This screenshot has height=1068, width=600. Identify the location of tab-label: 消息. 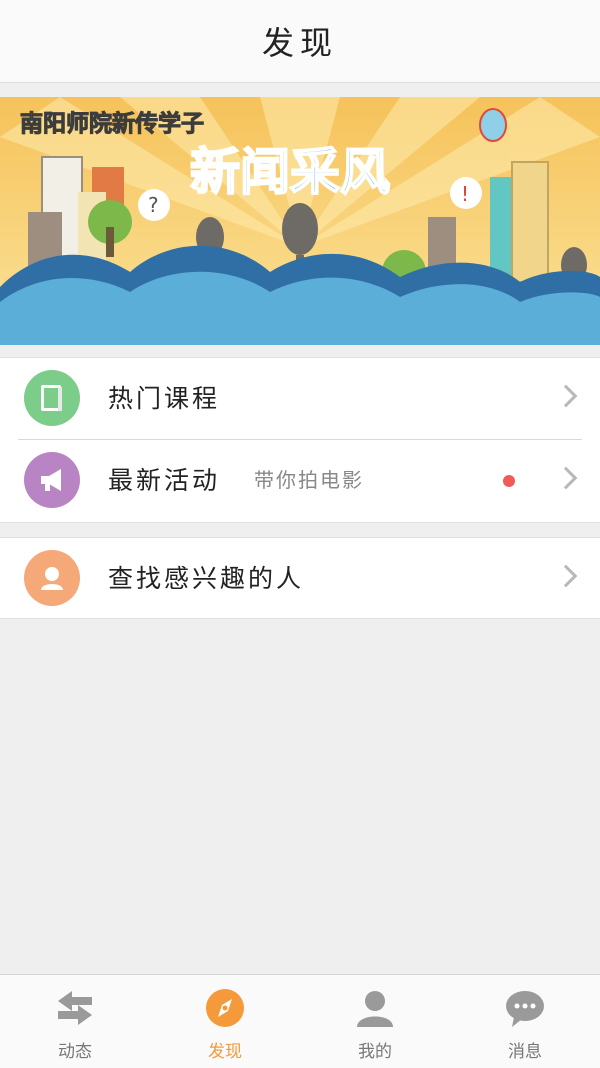
(525, 1052).